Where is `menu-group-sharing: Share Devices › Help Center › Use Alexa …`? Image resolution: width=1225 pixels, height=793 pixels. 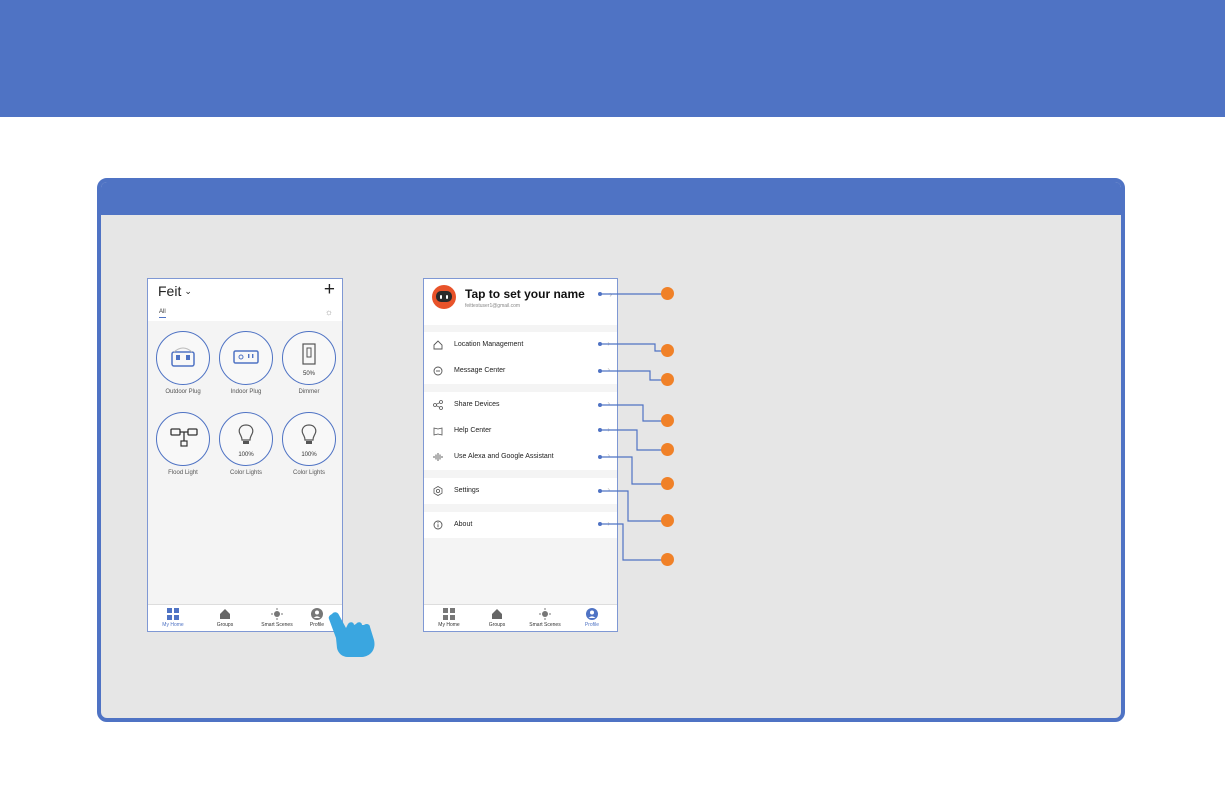
menu-group-sharing: Share Devices › Help Center › Use Alexa … is located at coordinates (520, 431).